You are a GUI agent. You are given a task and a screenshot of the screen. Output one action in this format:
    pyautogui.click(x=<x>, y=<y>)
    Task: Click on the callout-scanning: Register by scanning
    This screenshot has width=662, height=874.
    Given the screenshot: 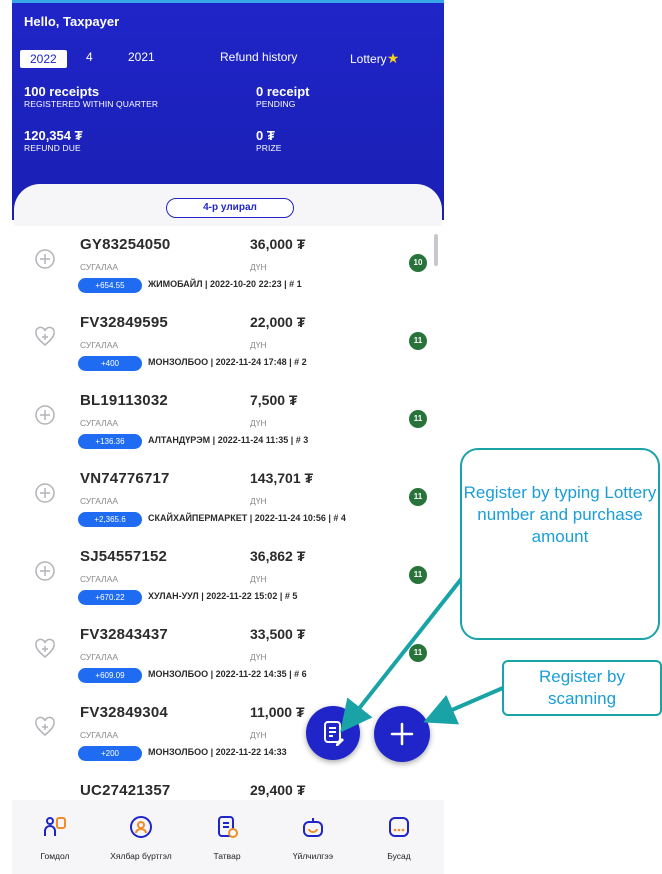 What is the action you would take?
    pyautogui.click(x=582, y=688)
    